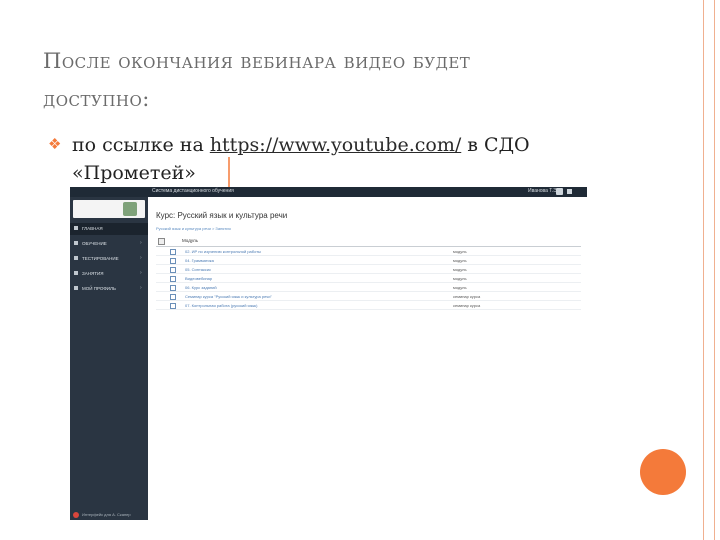  Describe the element at coordinates (92, 228) in the screenshot. I see `sidebar-item-label: ГЛАВНАЯ` at that location.